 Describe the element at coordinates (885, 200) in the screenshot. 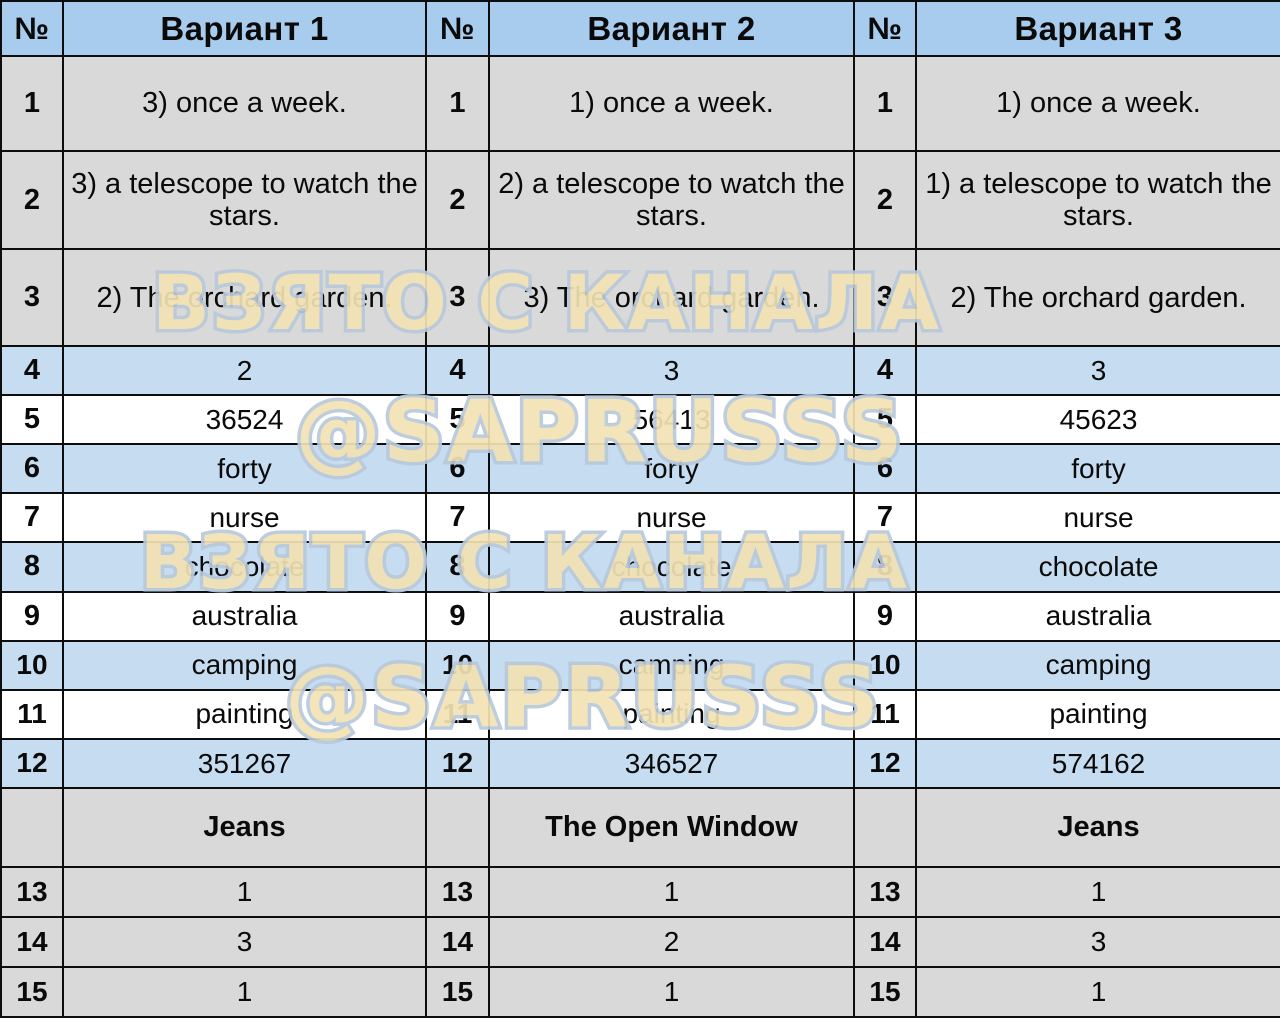

I see `row-number-2c: 2` at that location.